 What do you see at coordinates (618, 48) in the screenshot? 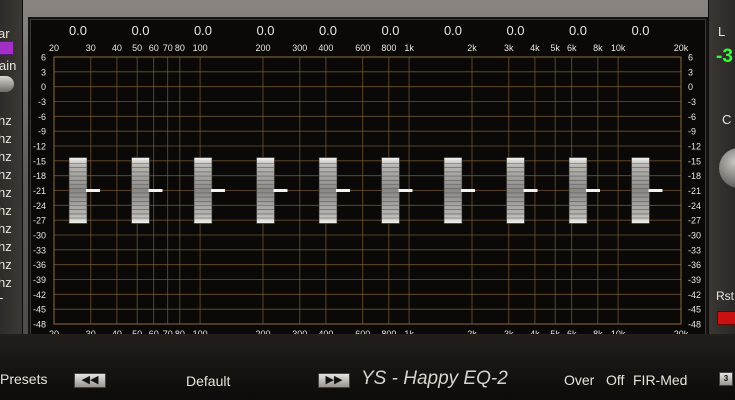
I see `freq-tick-top: 10k` at bounding box center [618, 48].